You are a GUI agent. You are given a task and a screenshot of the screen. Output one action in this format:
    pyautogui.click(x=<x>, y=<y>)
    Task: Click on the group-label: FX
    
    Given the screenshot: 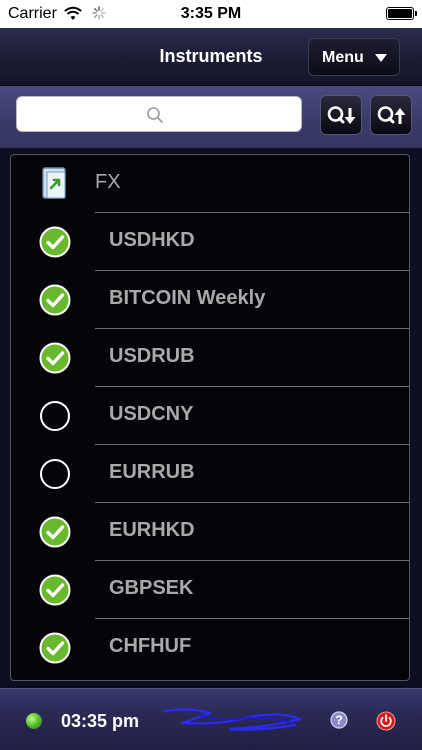 What is the action you would take?
    pyautogui.click(x=108, y=182)
    